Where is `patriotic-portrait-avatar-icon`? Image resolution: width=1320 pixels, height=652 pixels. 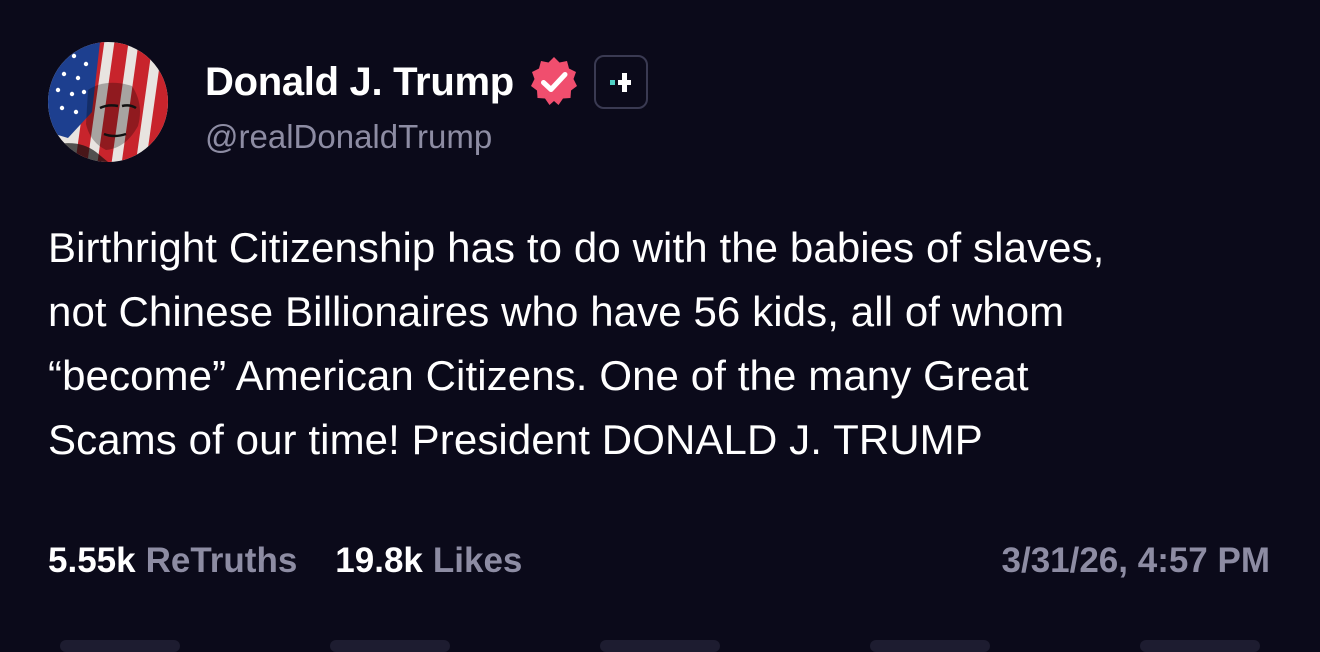 patriotic-portrait-avatar-icon is located at coordinates (108, 102).